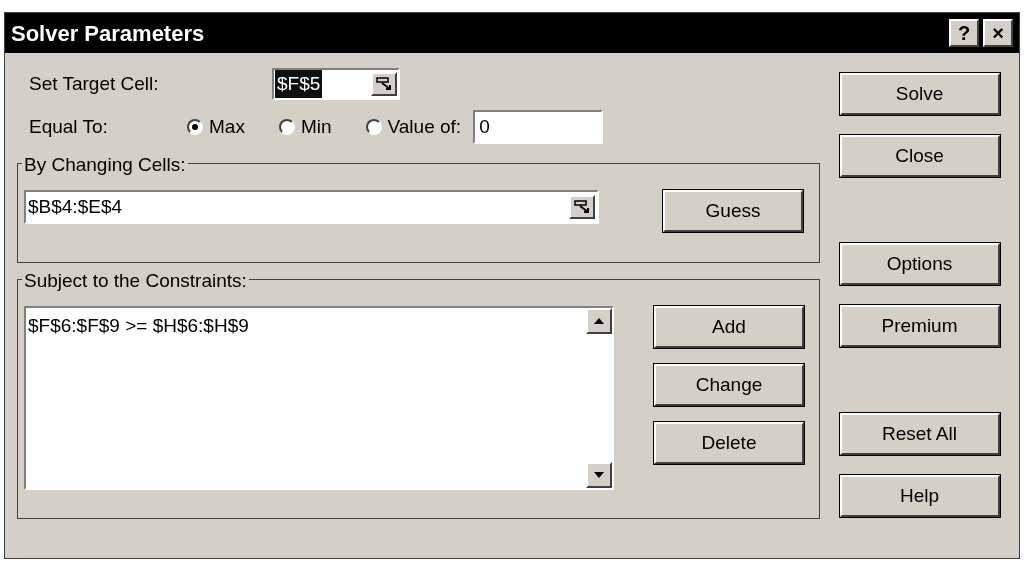  Describe the element at coordinates (919, 326) in the screenshot. I see `dialog-button: Premium` at that location.